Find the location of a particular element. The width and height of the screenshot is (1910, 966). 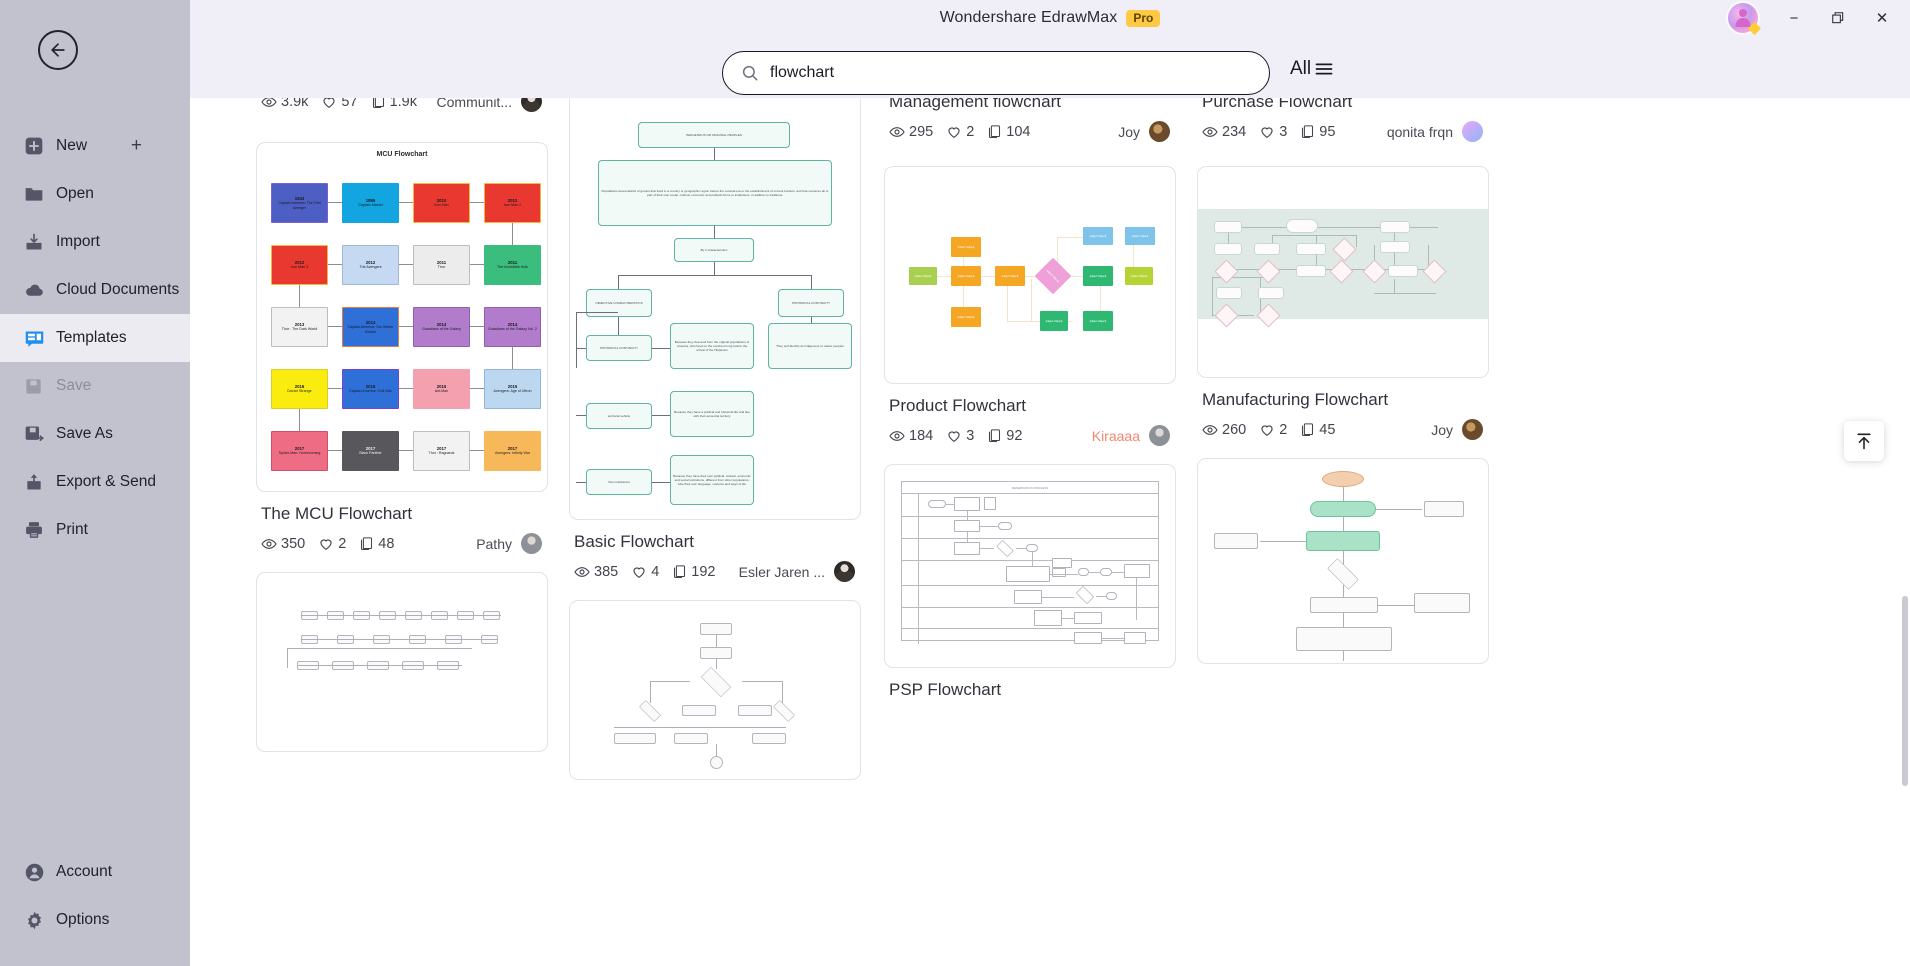

sc极roll-to-top-icon is located at coordinates (1864, 441).